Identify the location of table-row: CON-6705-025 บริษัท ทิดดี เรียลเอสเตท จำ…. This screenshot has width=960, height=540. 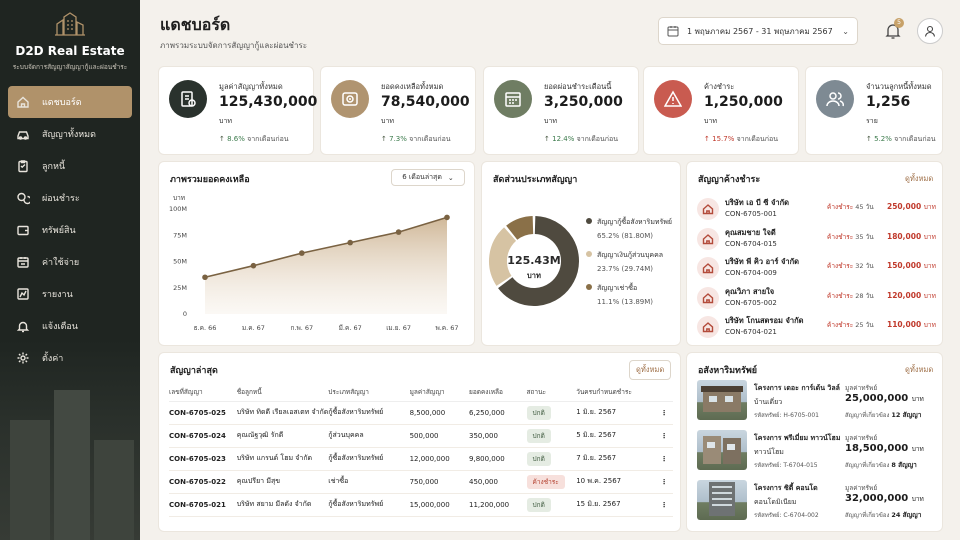
(421, 413).